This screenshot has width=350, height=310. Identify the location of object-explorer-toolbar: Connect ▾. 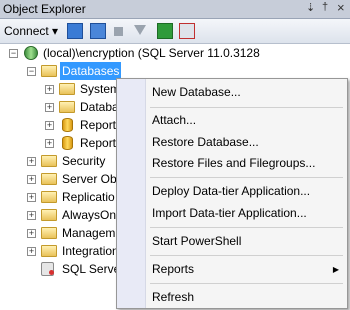
(175, 31).